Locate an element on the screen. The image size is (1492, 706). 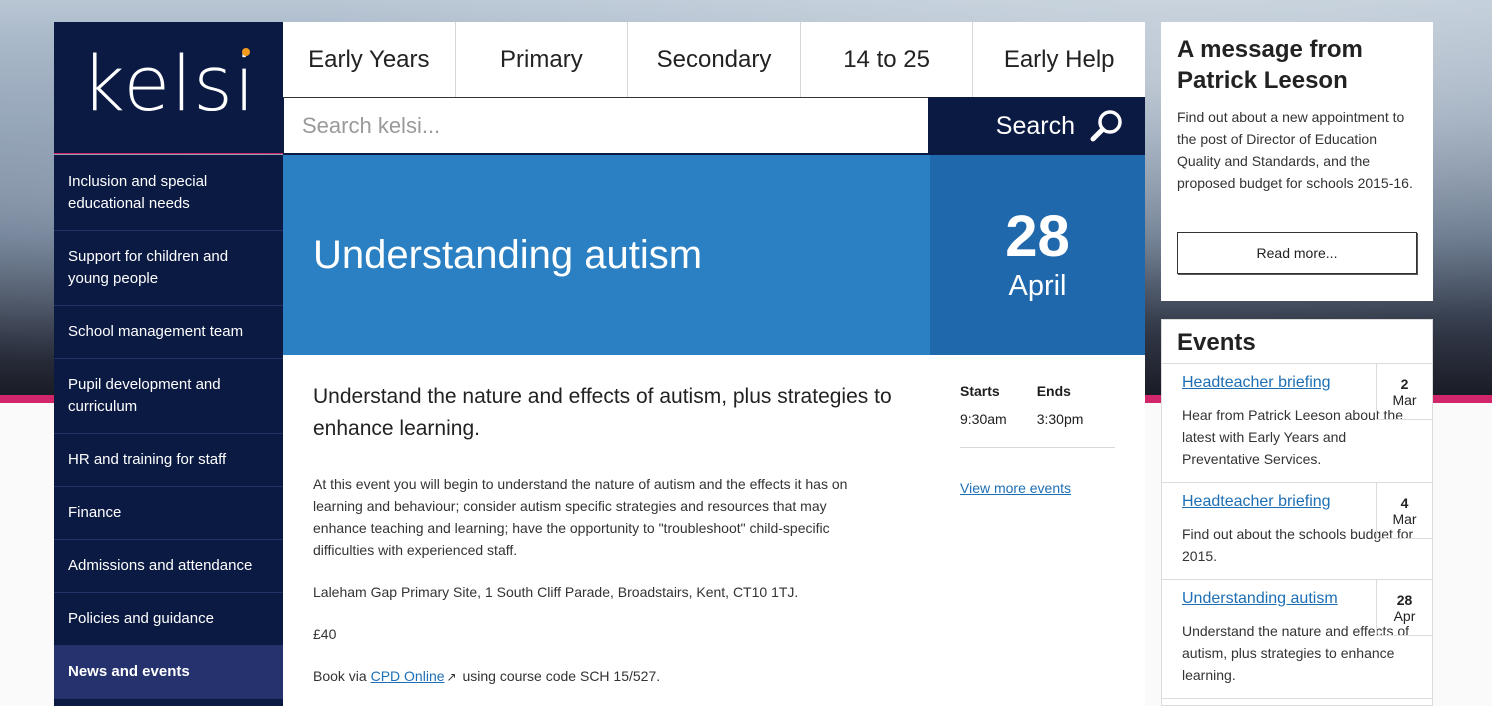
tab-14-to-25: 14 to 25 is located at coordinates (887, 59).